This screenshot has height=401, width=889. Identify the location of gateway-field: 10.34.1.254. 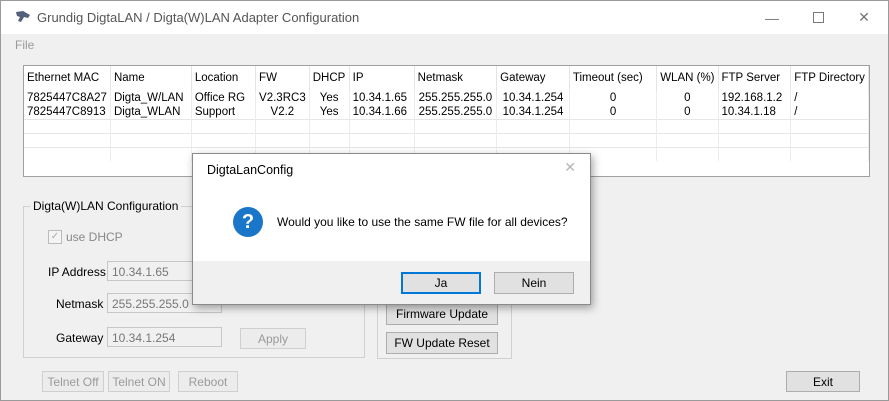
(164, 337).